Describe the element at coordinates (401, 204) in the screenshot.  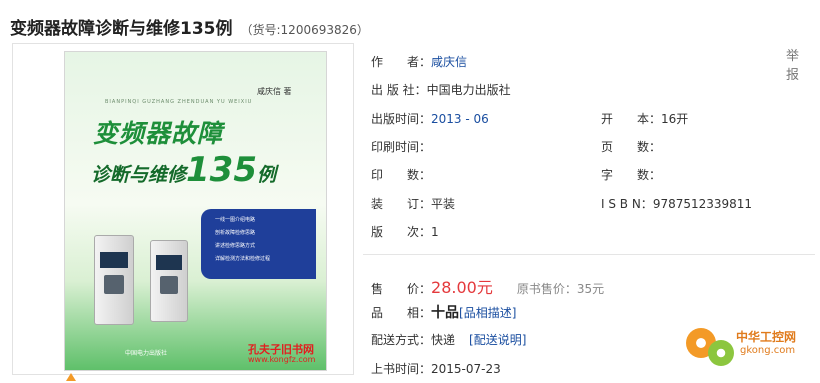
I see `binding-label: 装 订：` at that location.